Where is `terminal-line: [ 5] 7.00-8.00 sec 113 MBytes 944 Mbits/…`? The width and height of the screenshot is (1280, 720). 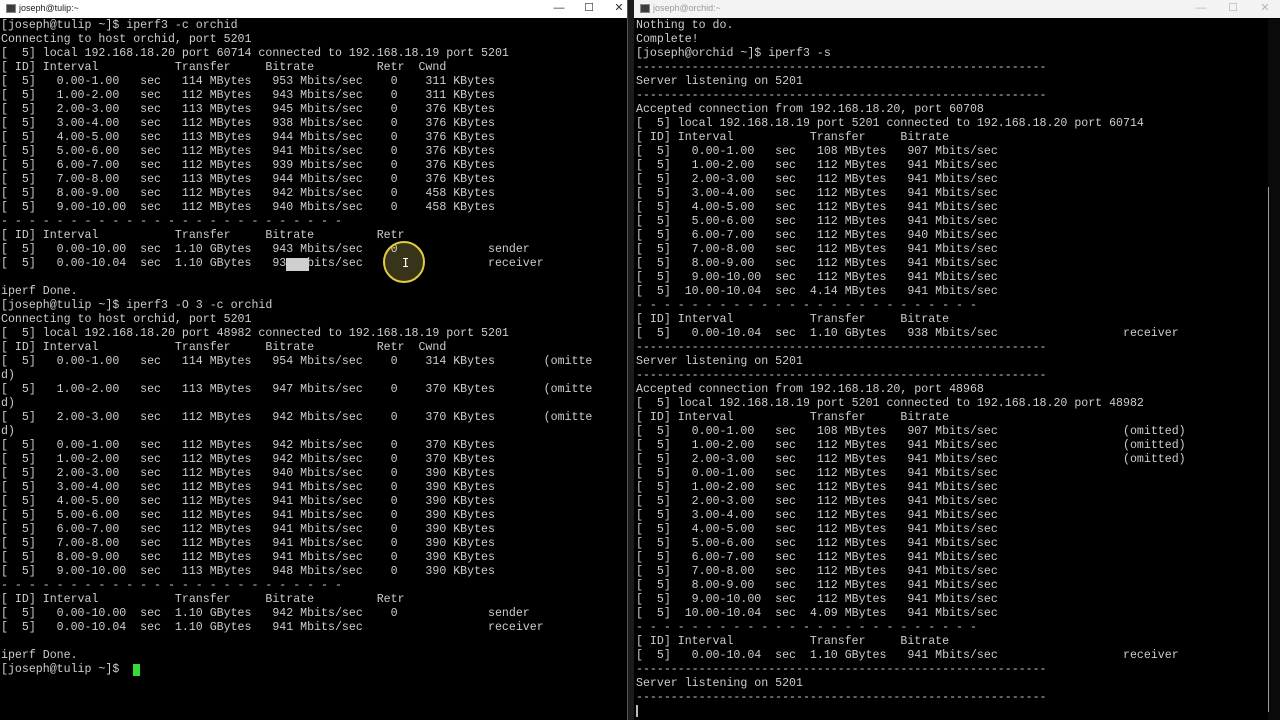 terminal-line: [ 5] 7.00-8.00 sec 113 MBytes 944 Mbits/… is located at coordinates (248, 179).